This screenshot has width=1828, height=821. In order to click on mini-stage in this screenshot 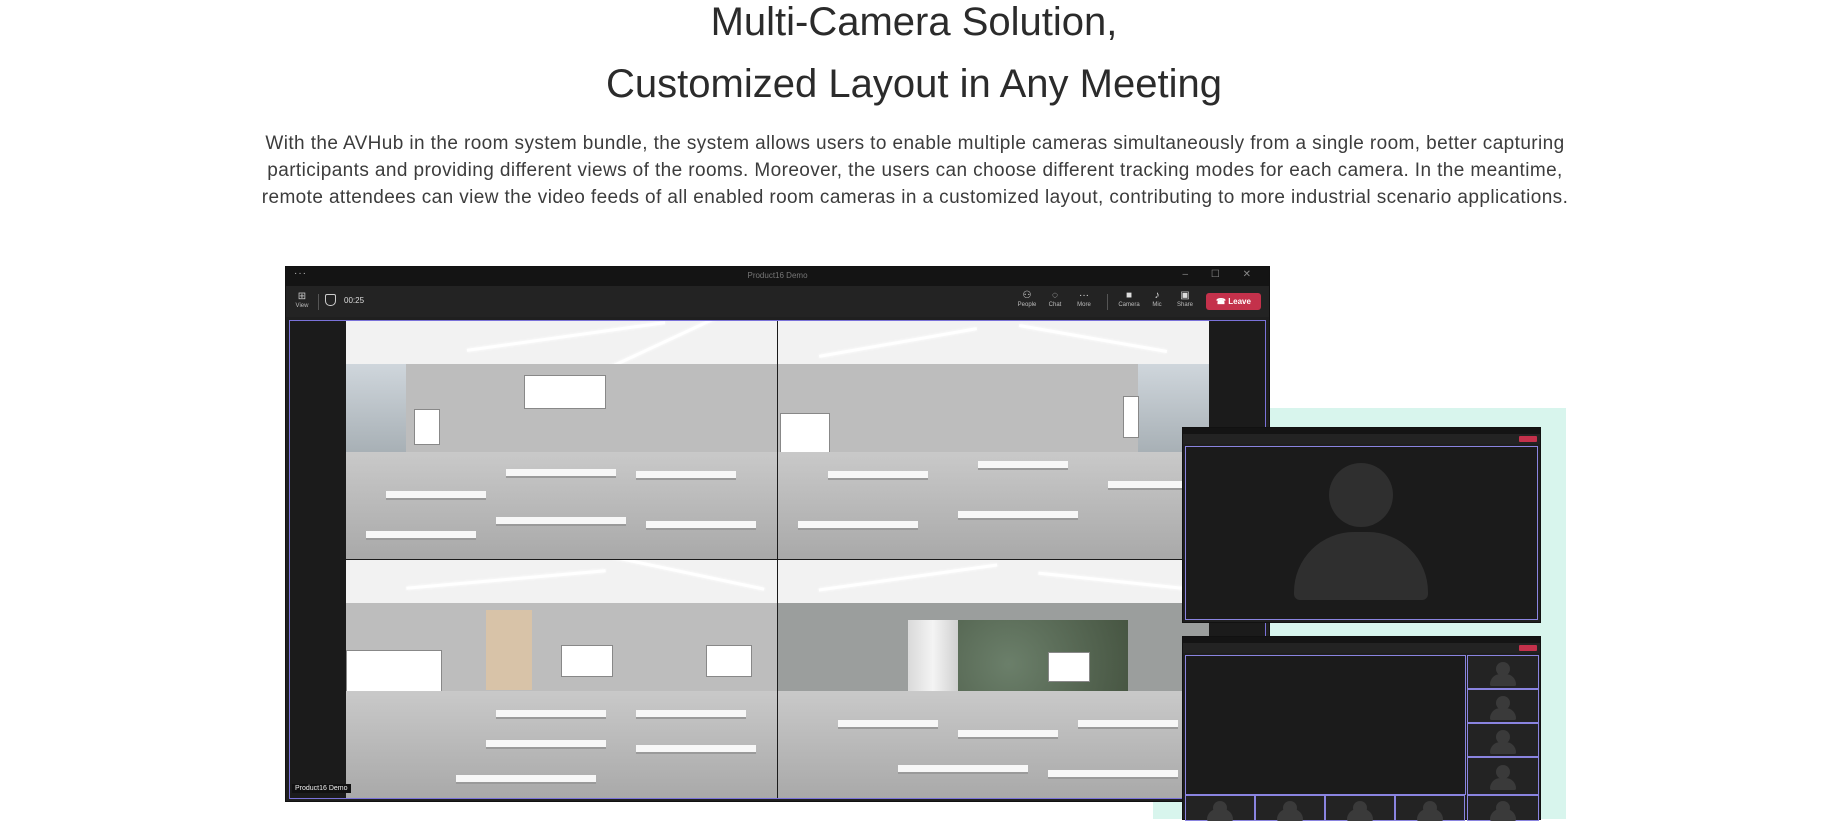, I will do `click(1361, 533)`.